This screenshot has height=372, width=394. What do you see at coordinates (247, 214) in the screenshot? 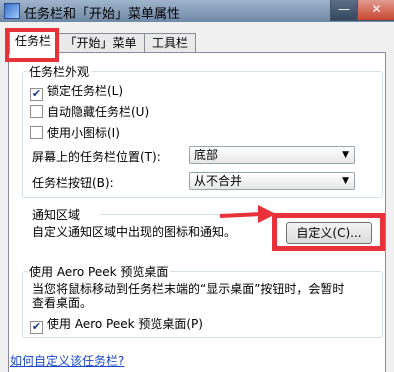
I see `annotation-arrow` at bounding box center [247, 214].